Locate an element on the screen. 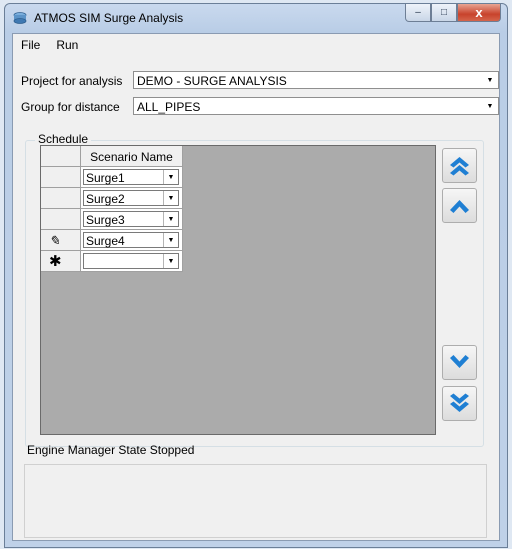 Image resolution: width=512 pixels, height=549 pixels. double-chevron-down-icon is located at coordinates (459, 402).